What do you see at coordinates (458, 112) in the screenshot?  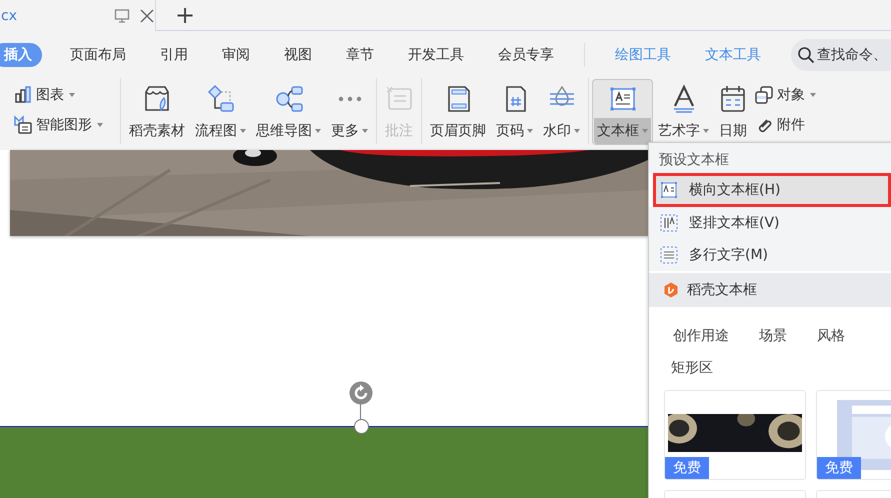 I see `toolbar-button: 页眉页脚` at bounding box center [458, 112].